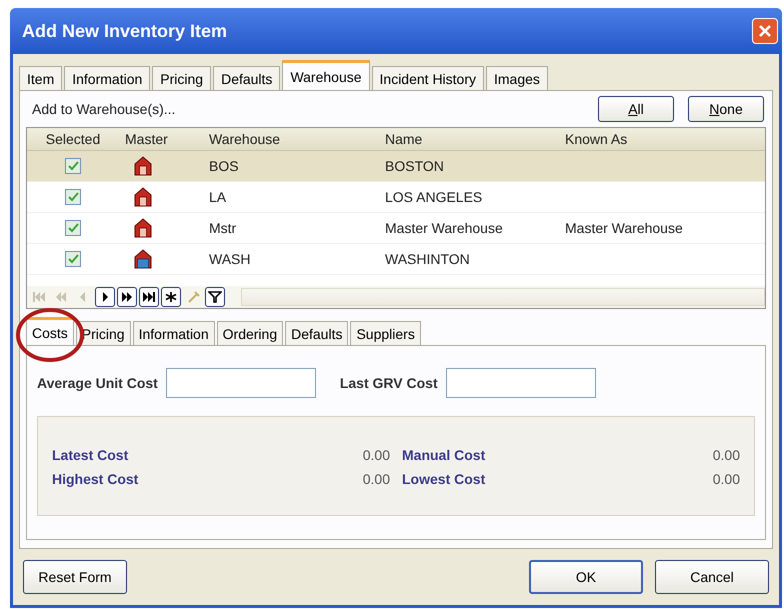  Describe the element at coordinates (125, 31) in the screenshot. I see `window-title: Add New Inventory Item` at that location.